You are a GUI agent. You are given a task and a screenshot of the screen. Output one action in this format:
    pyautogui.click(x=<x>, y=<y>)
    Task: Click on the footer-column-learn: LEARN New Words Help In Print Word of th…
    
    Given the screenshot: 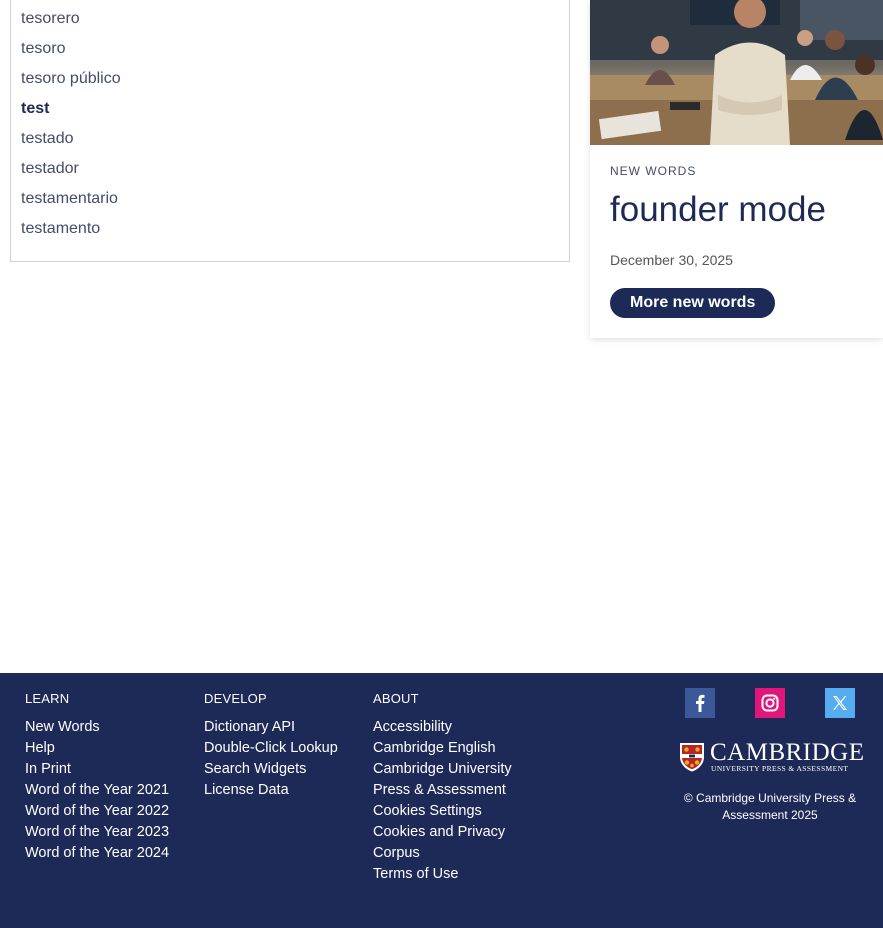 What is the action you would take?
    pyautogui.click(x=97, y=778)
    